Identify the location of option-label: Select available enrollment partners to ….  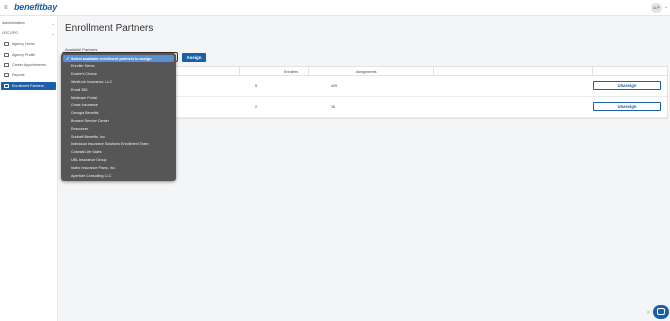
(111, 58).